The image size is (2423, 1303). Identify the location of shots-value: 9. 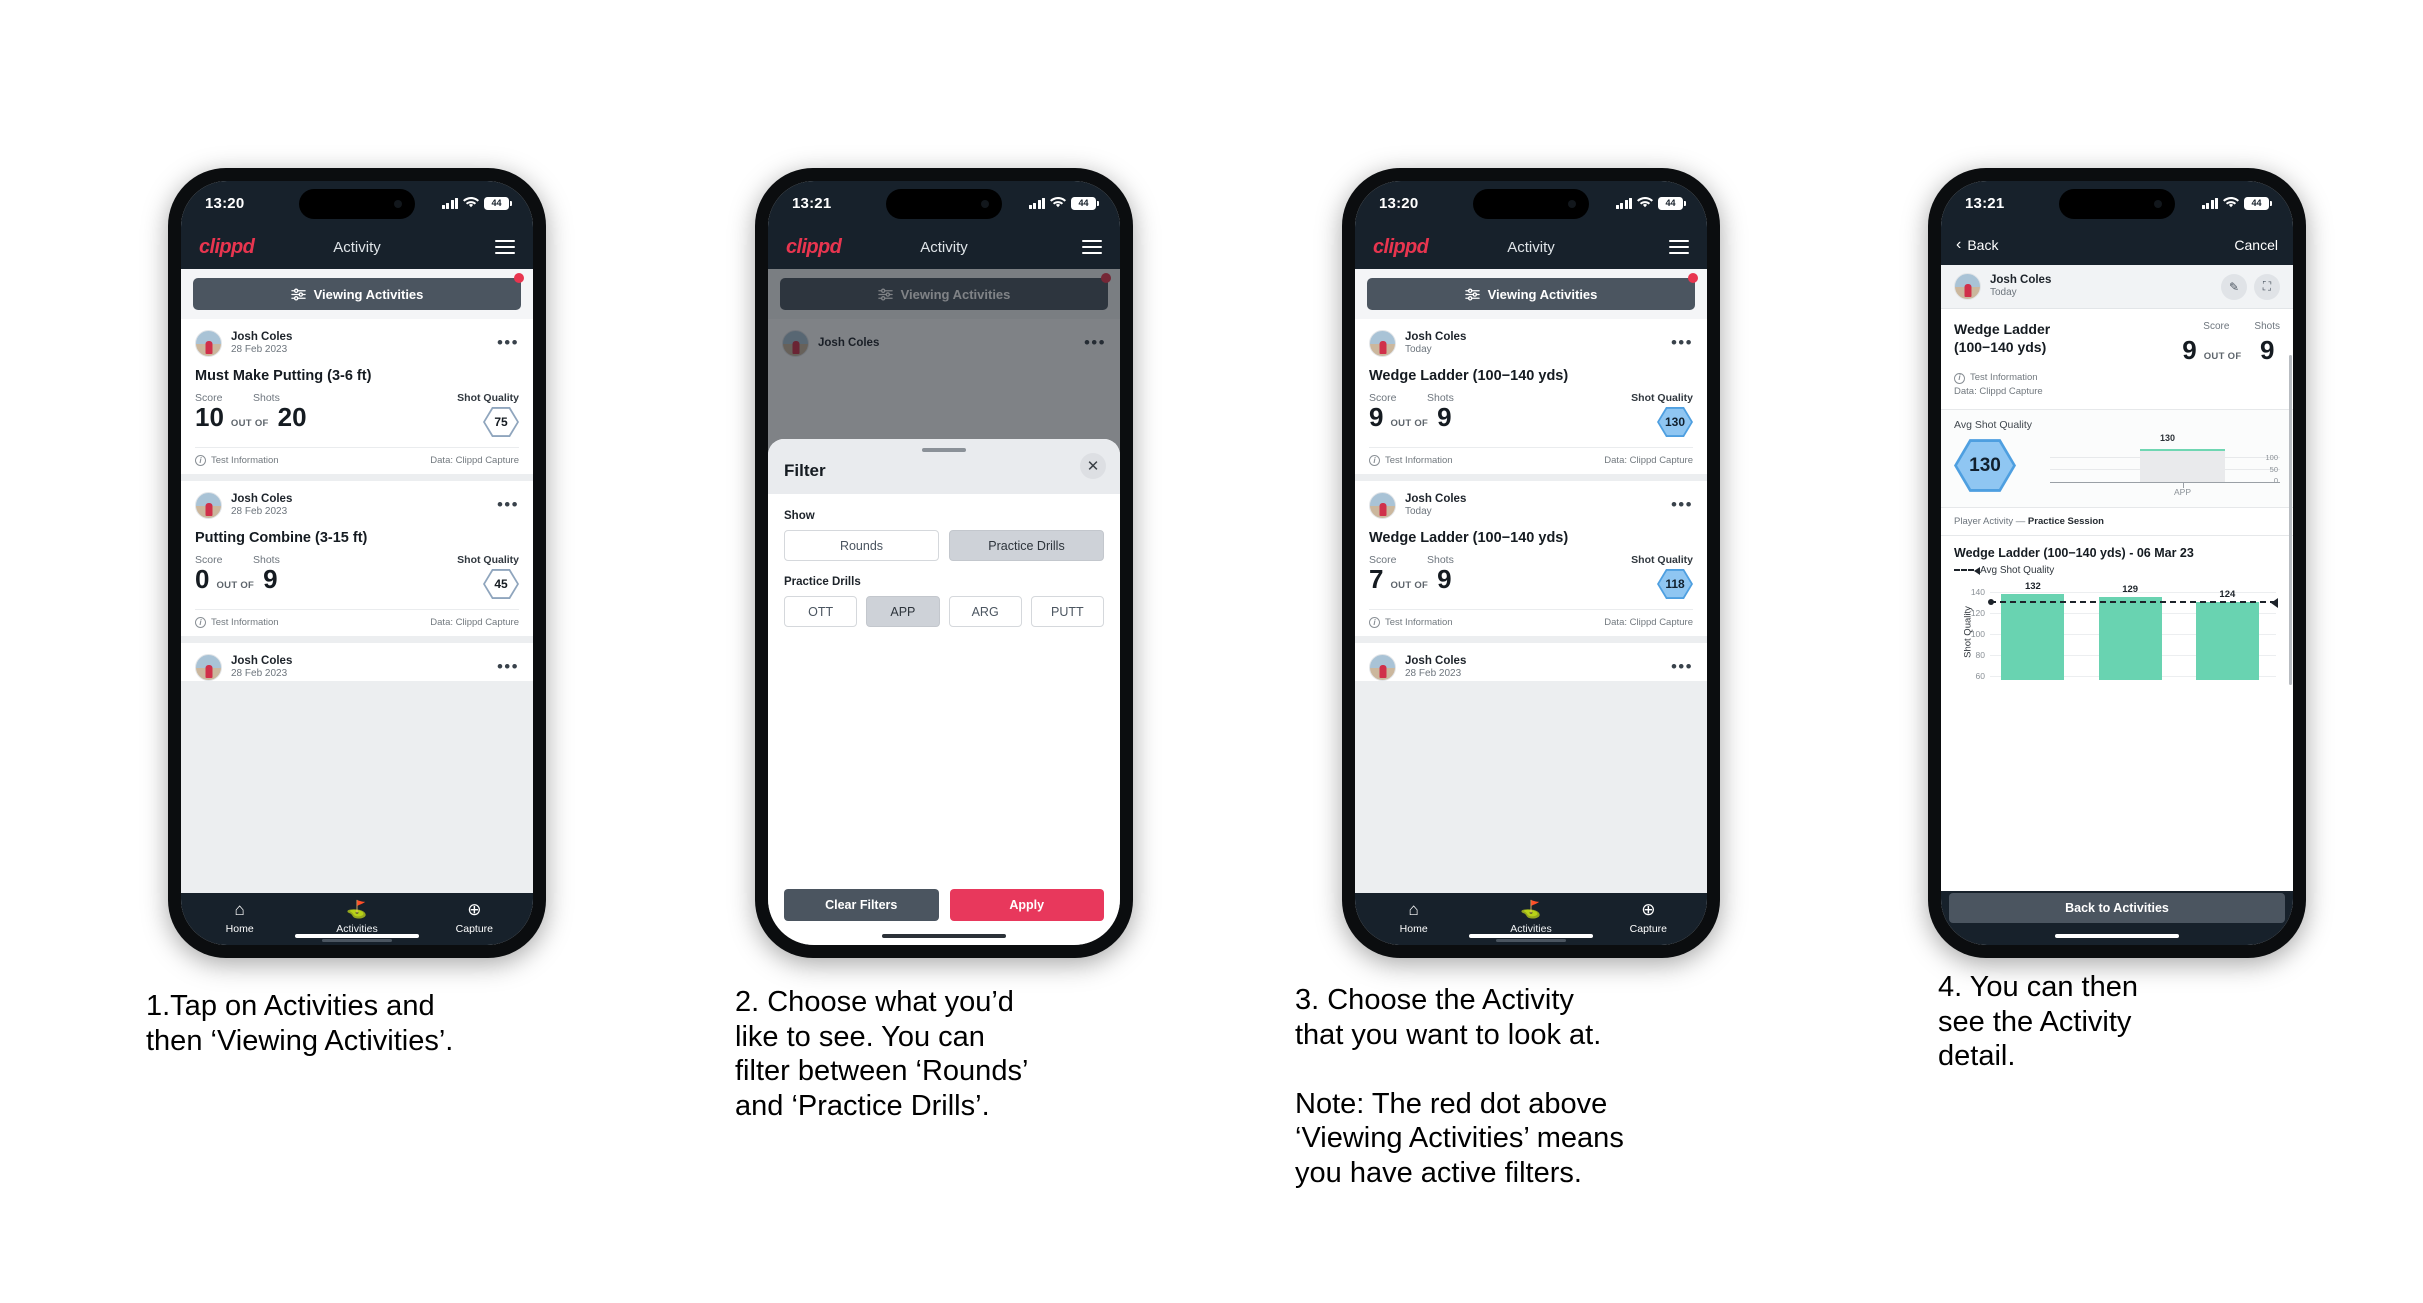
(1444, 417).